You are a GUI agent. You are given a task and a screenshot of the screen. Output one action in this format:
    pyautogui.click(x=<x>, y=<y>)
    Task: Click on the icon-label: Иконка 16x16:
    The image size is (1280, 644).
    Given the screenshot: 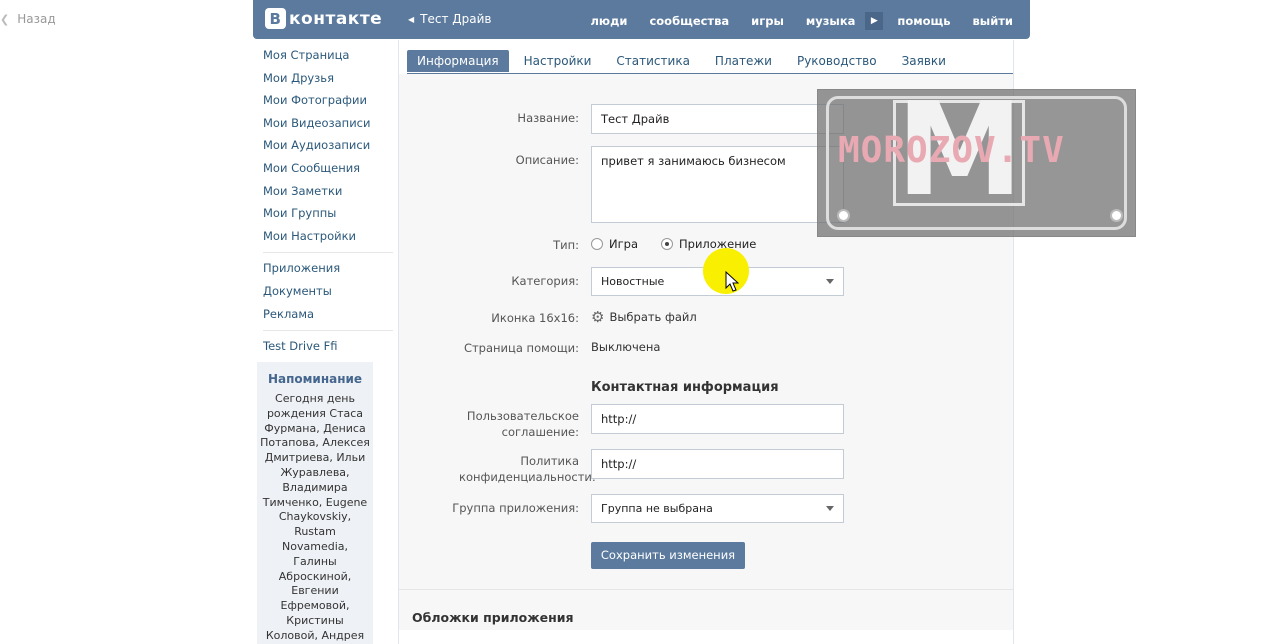 What is the action you would take?
    pyautogui.click(x=535, y=318)
    